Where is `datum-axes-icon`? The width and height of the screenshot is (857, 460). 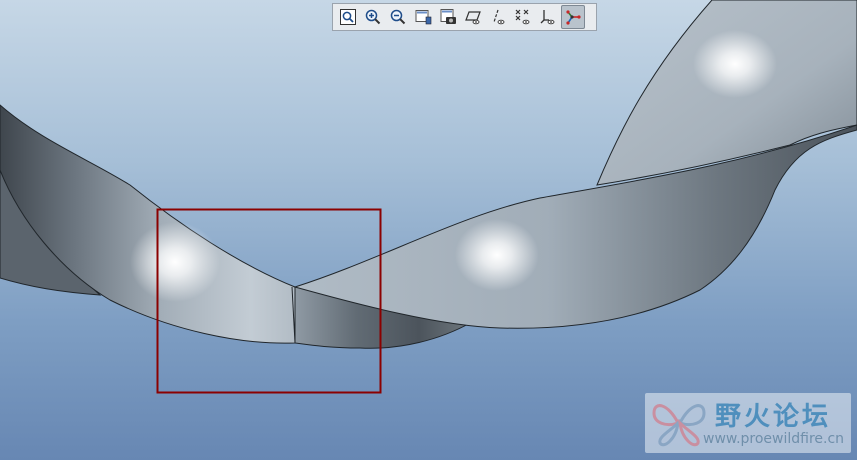 datum-axes-icon is located at coordinates (499, 17).